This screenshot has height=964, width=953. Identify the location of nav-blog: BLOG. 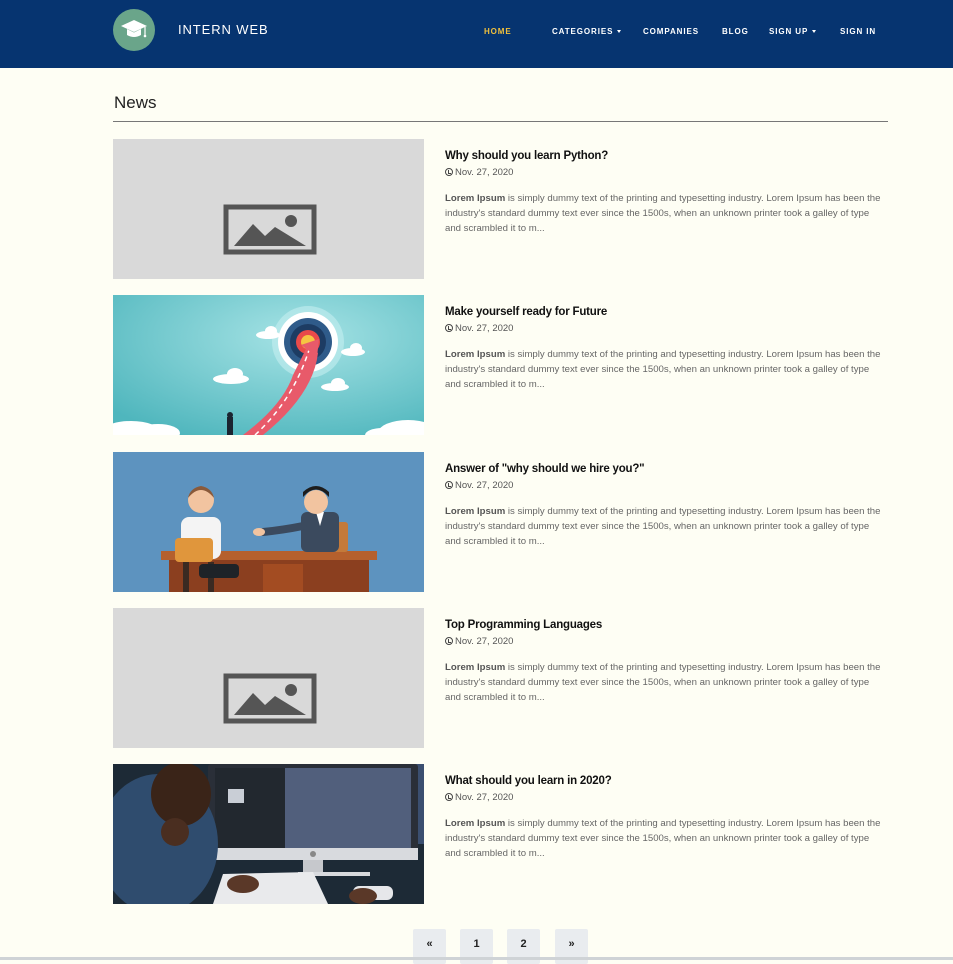
(735, 31).